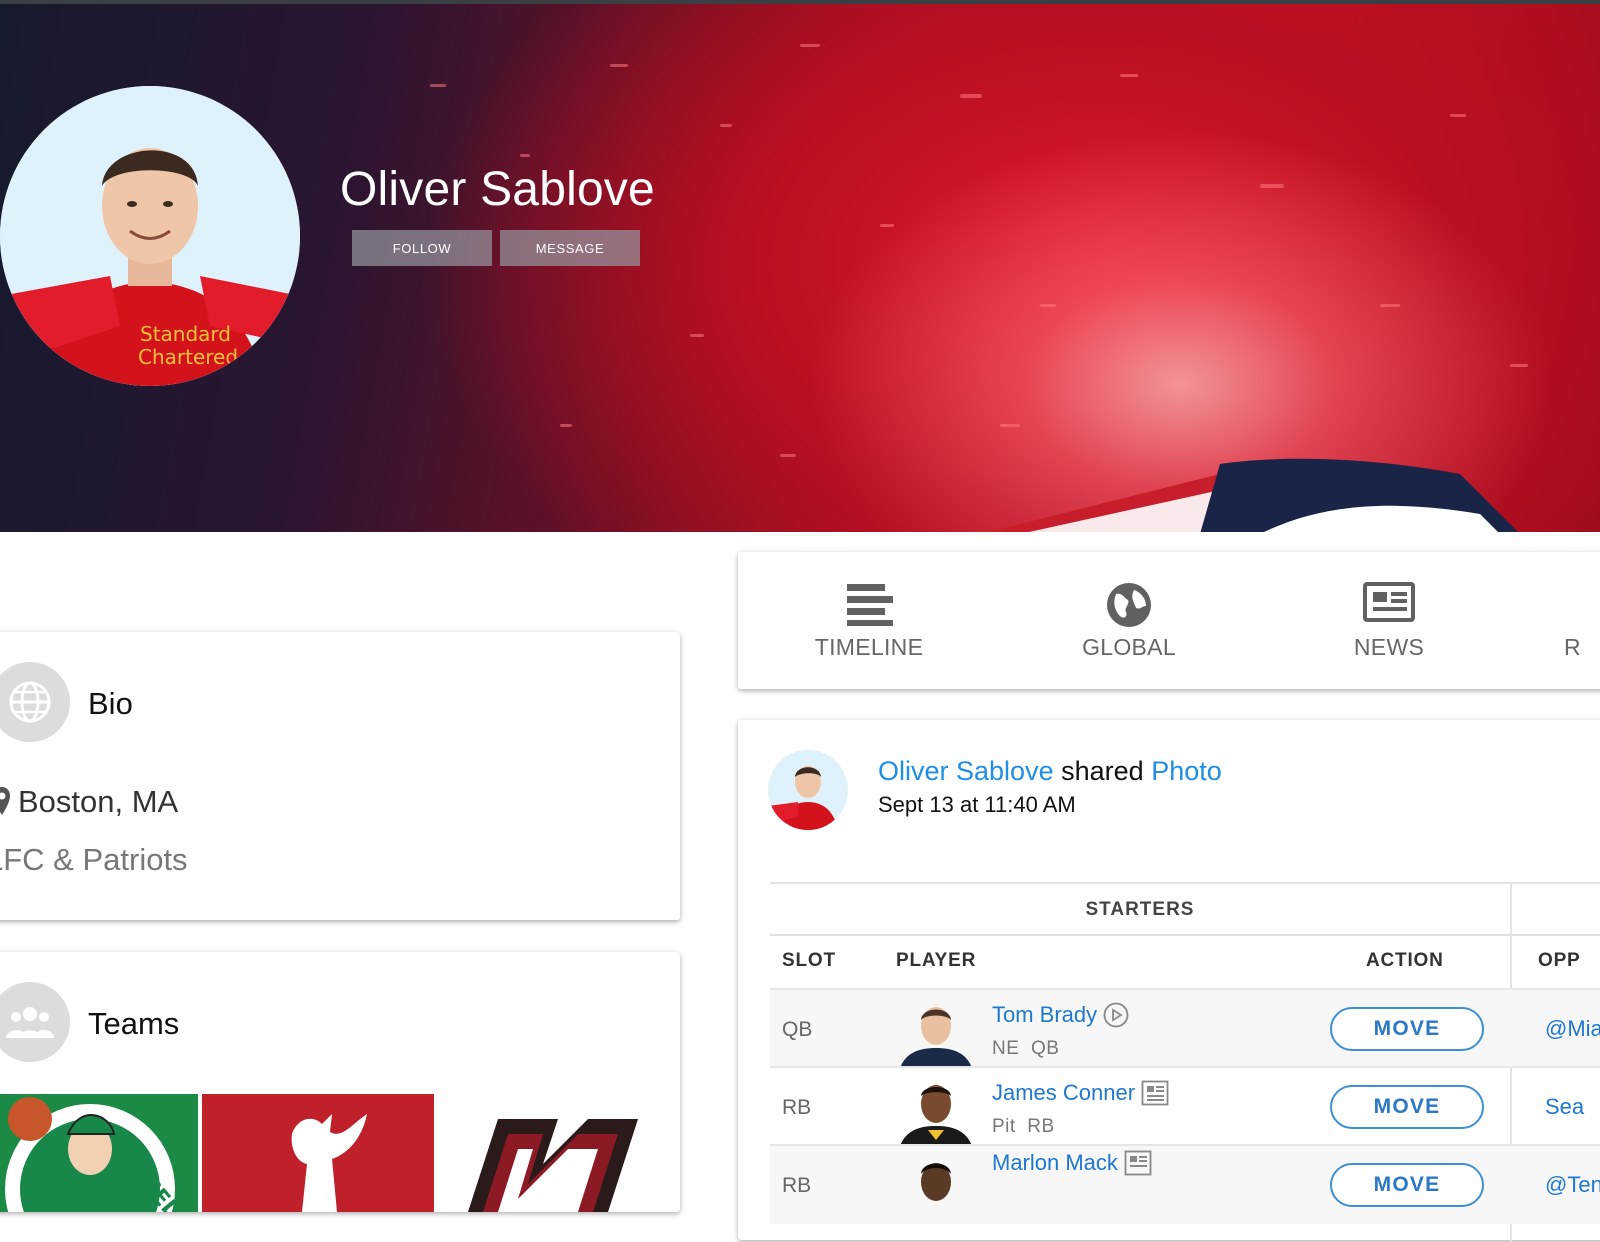 The height and width of the screenshot is (1242, 1600). Describe the element at coordinates (98, 801) in the screenshot. I see `bio-location: Boston, MA` at that location.